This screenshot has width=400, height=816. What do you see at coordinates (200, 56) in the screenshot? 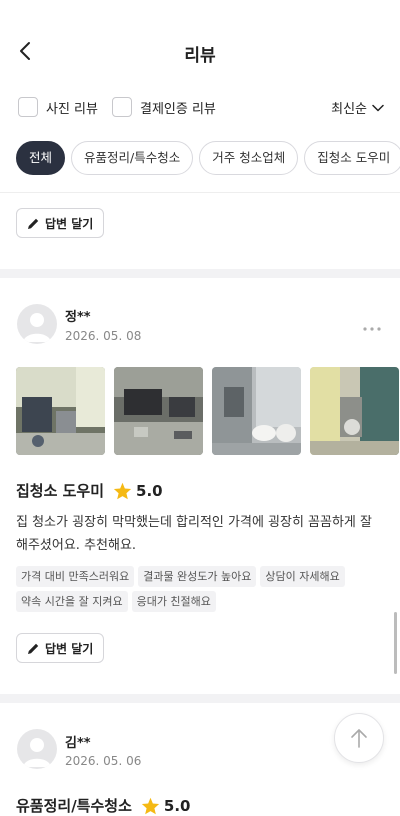
I see `page-title: 리뷰` at bounding box center [200, 56].